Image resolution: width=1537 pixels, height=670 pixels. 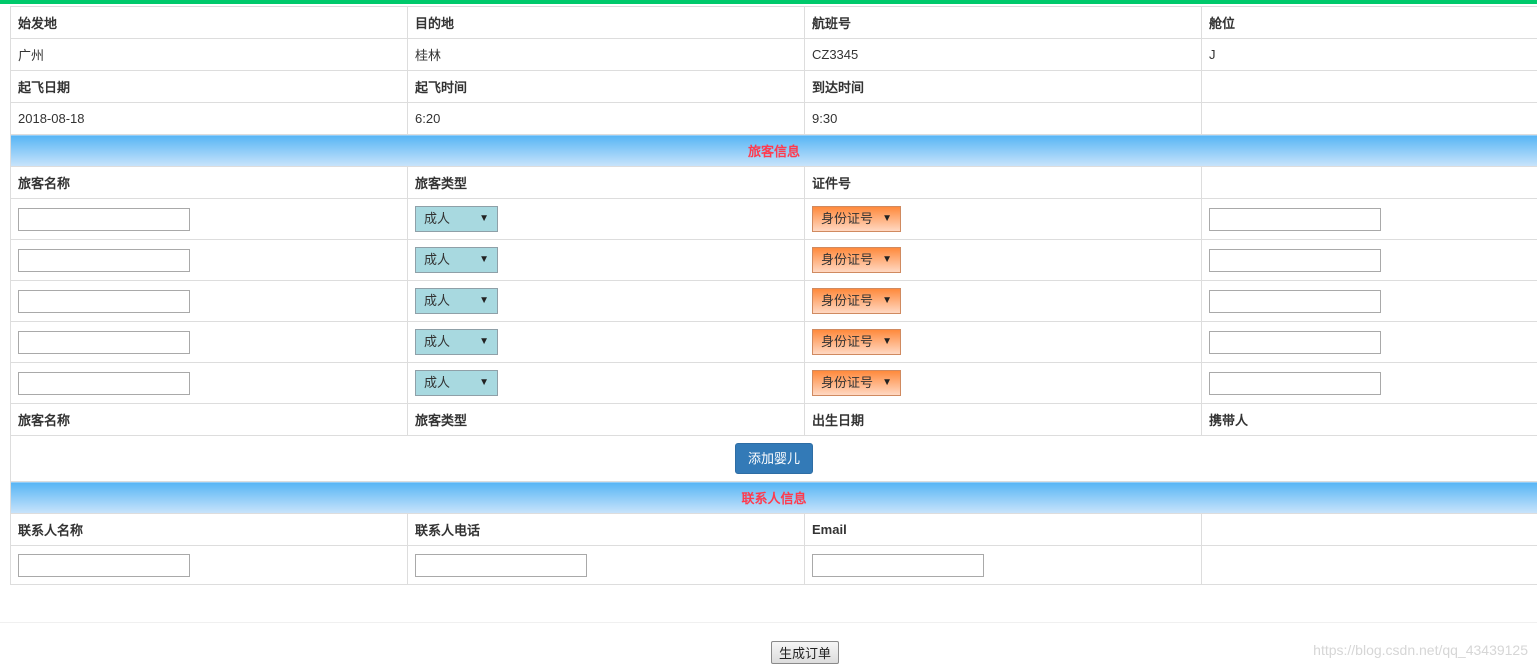 I want to click on header-birth-date: 出生日期, so click(x=1003, y=419).